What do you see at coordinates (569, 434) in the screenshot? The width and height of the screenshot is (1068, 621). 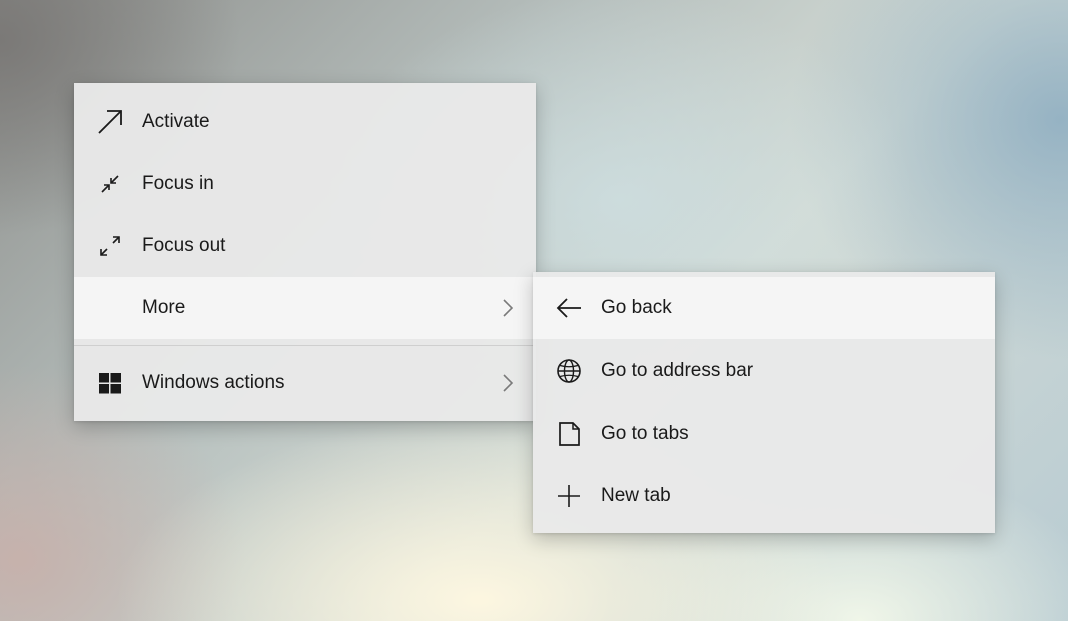 I see `page-icon` at bounding box center [569, 434].